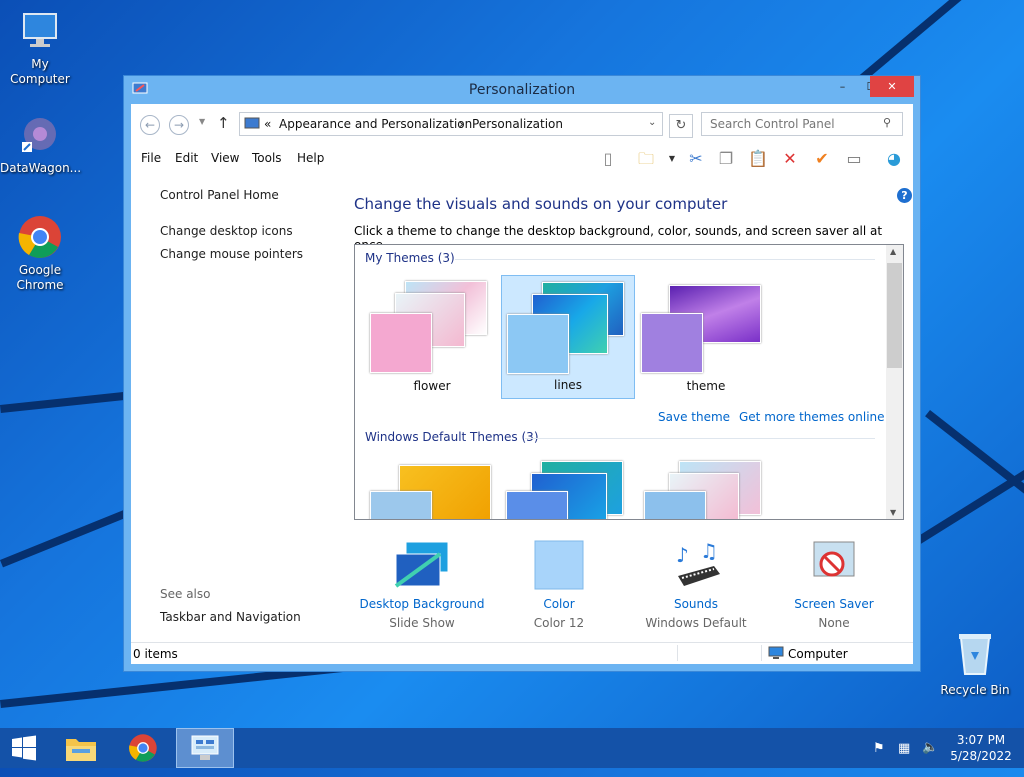 The image size is (1024, 777). What do you see at coordinates (432, 337) in the screenshot?
I see `theme-tile-flower: flower` at bounding box center [432, 337].